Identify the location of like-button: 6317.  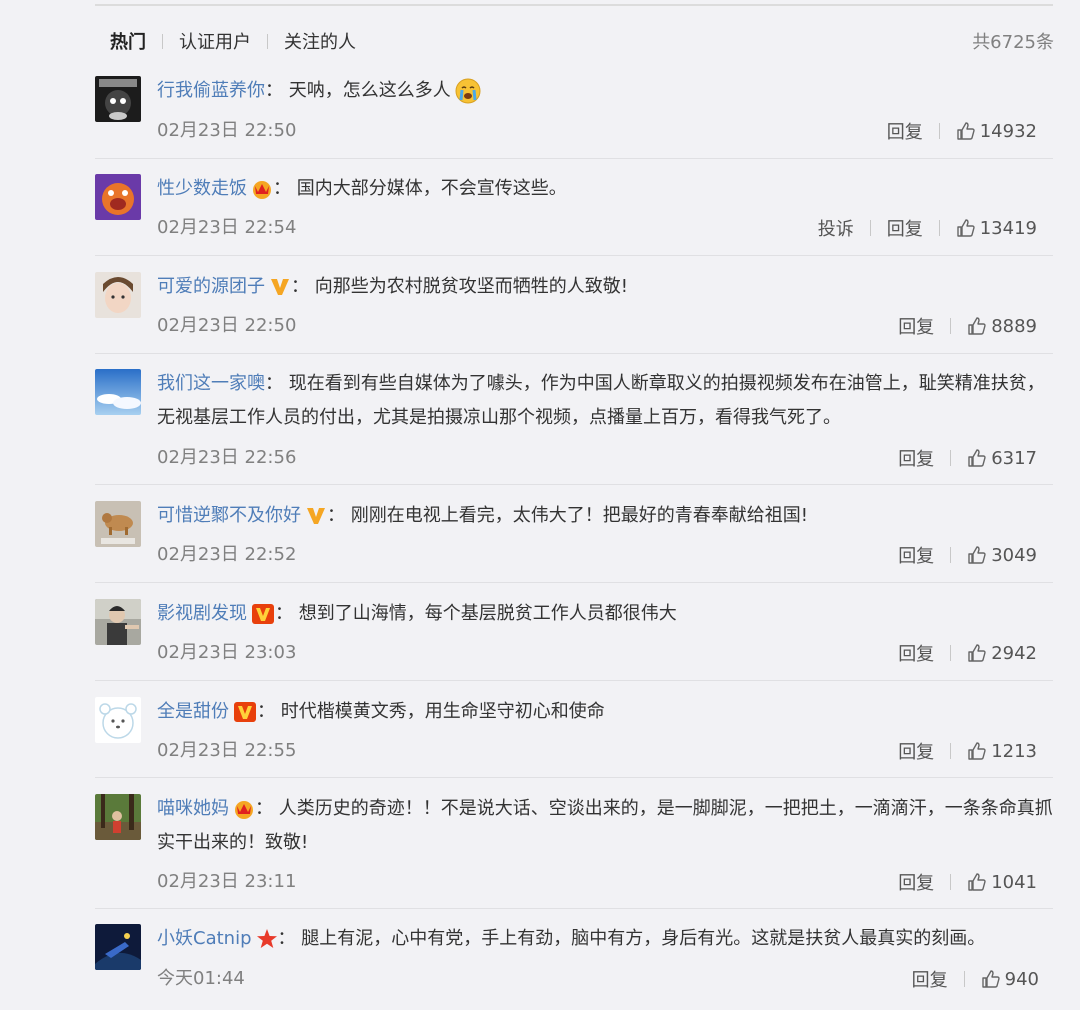
(1002, 458).